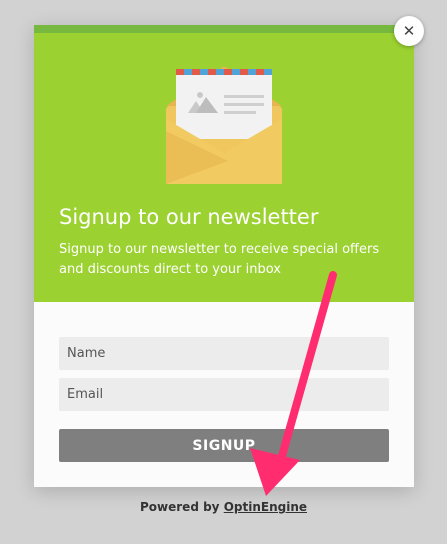  I want to click on powered-by: Powered by OptinEngine, so click(223, 507).